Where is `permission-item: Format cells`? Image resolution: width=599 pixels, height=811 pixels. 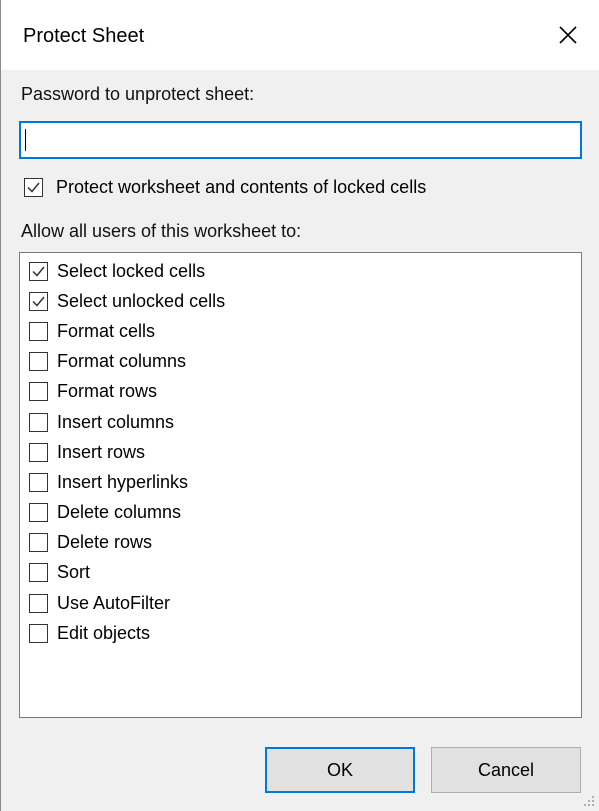
permission-item: Format cells is located at coordinates (300, 331).